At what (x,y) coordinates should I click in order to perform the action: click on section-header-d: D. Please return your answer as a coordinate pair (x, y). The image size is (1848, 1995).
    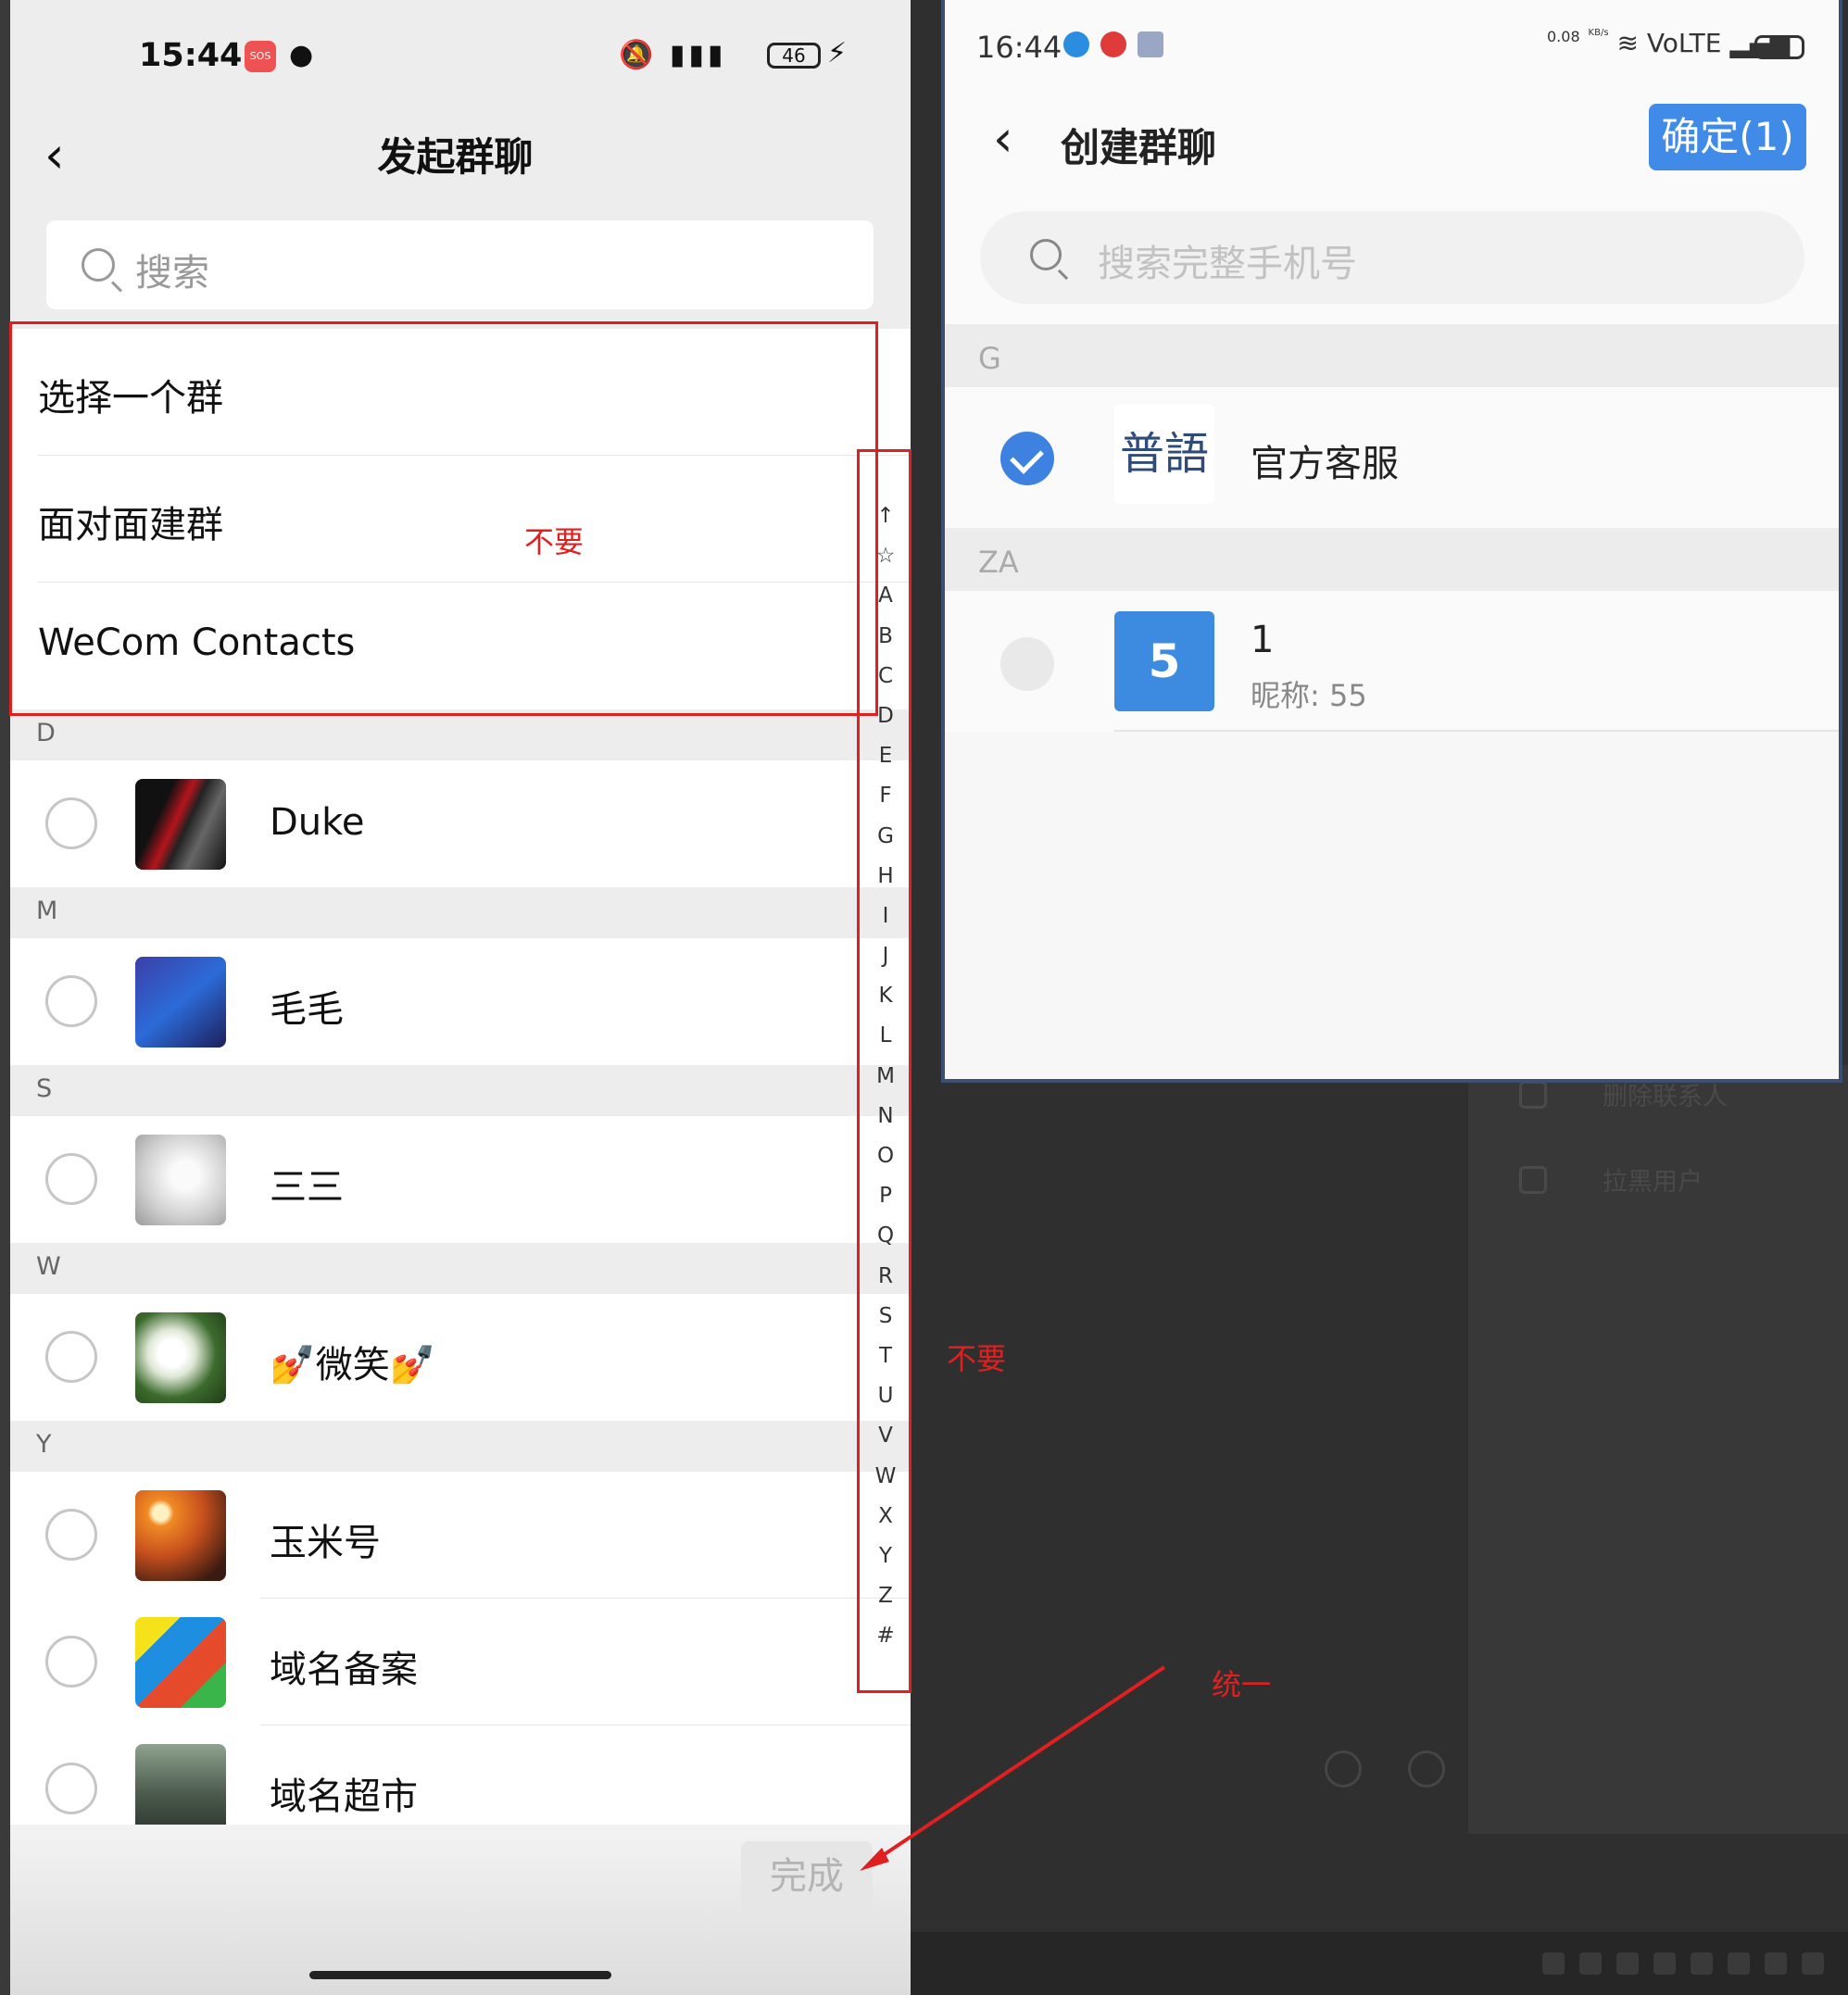
    Looking at the image, I should click on (460, 734).